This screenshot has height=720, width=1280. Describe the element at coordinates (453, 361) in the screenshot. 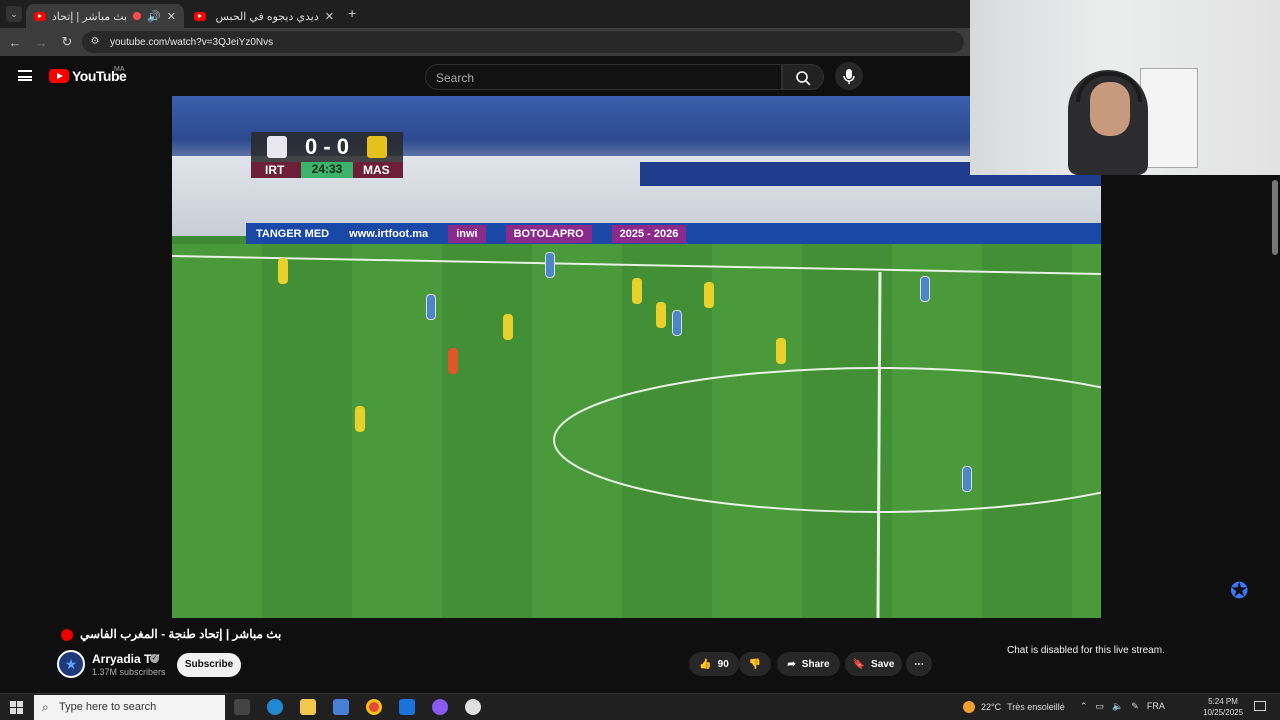

I see `referee` at that location.